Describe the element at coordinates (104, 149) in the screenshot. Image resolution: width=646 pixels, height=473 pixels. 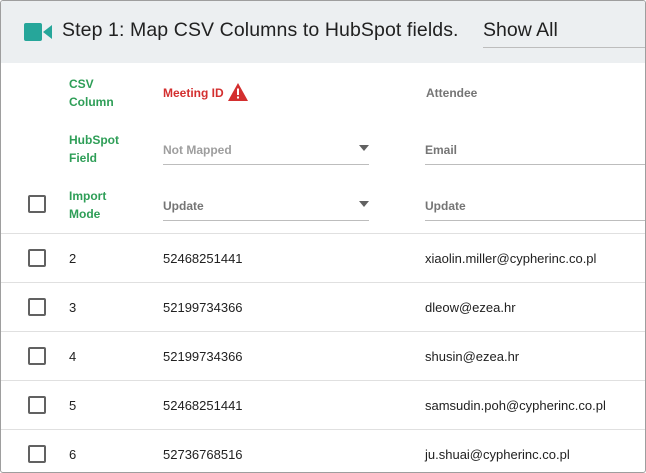
I see `hubspot-field-label: HubSpot Field` at that location.